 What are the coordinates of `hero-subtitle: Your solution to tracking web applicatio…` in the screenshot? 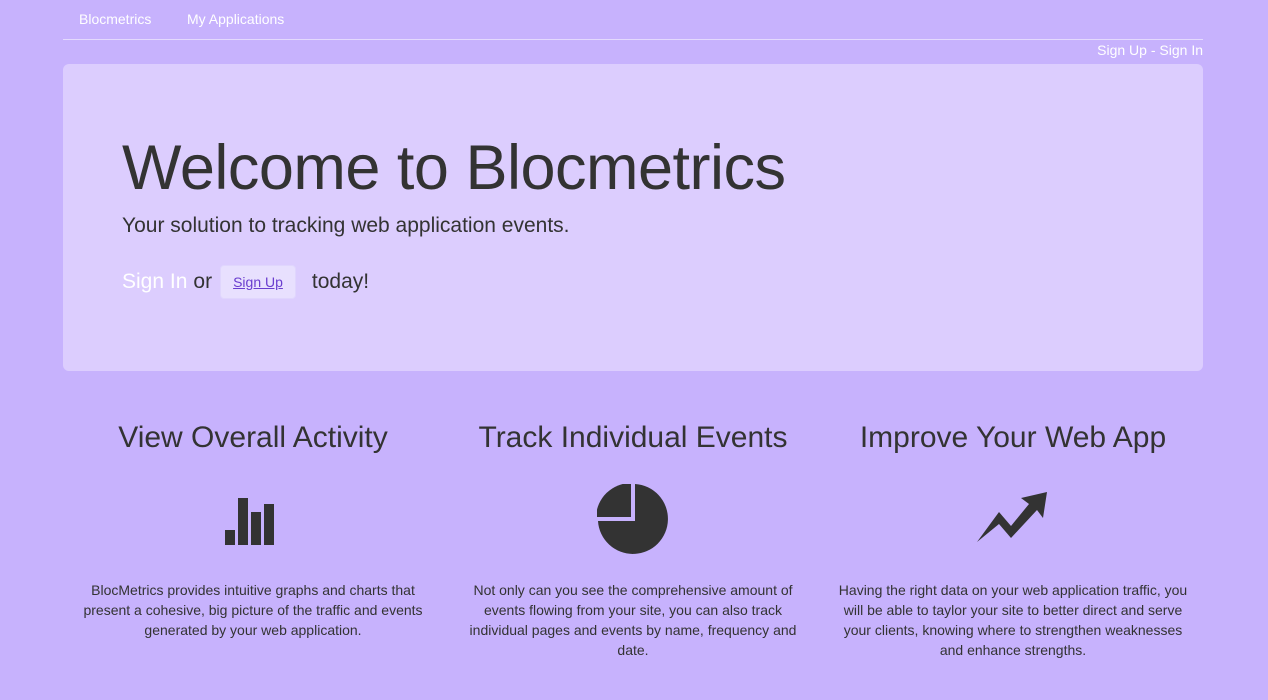 It's located at (346, 225).